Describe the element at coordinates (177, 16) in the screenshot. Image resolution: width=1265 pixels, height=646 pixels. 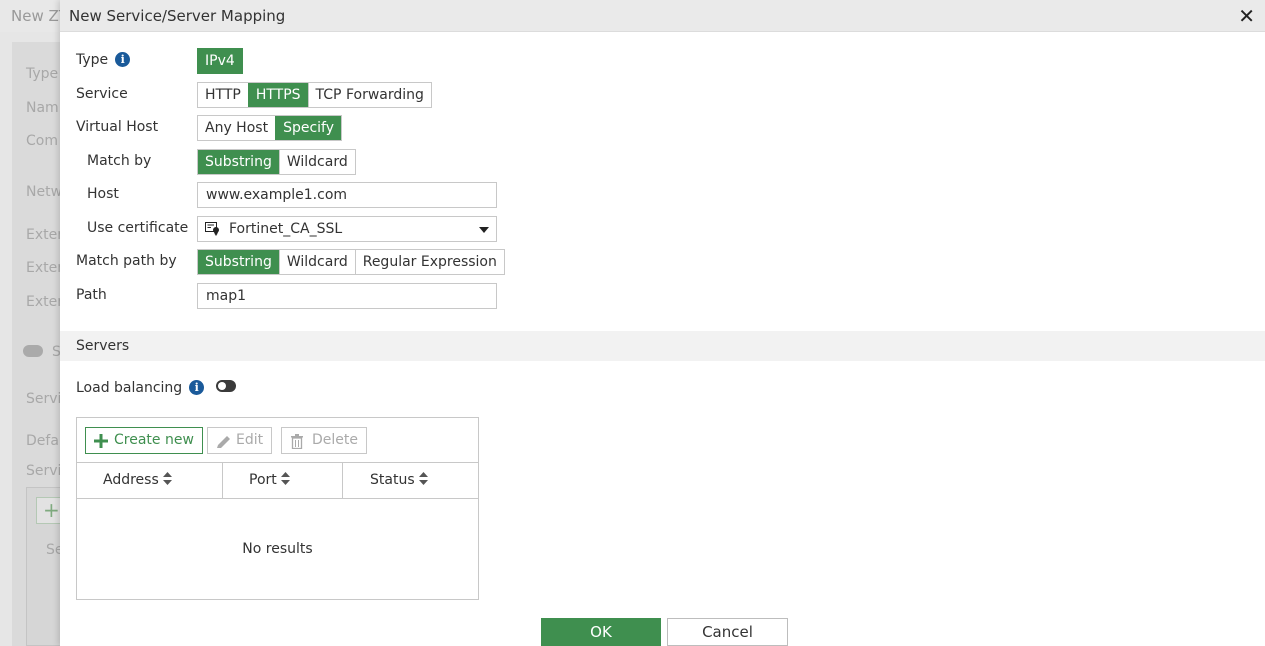
I see `dialog-title: New Service/Server Mapping` at that location.